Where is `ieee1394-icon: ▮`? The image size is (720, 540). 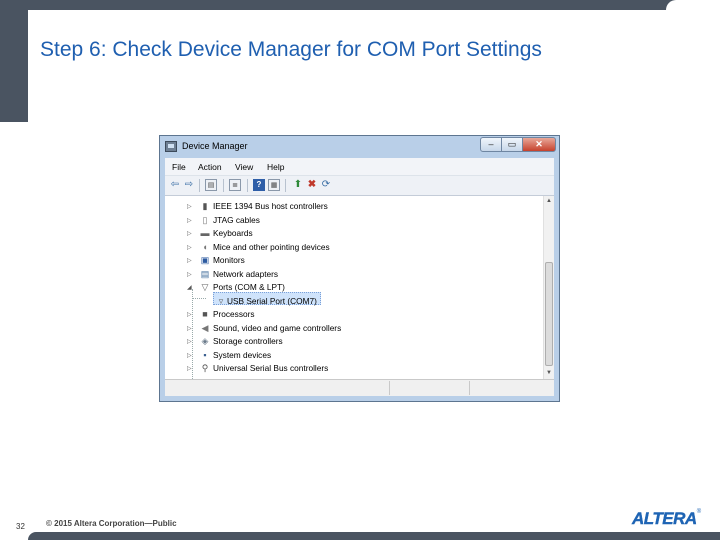 ieee1394-icon: ▮ is located at coordinates (205, 206).